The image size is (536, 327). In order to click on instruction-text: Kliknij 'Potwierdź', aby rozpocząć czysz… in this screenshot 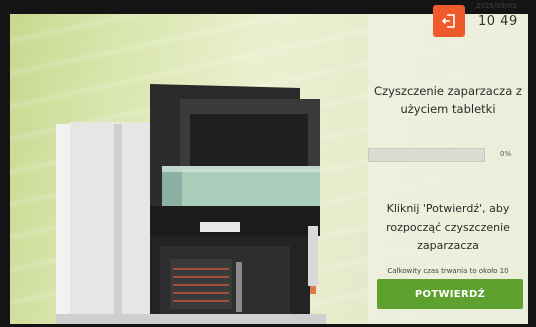, I will do `click(448, 227)`.